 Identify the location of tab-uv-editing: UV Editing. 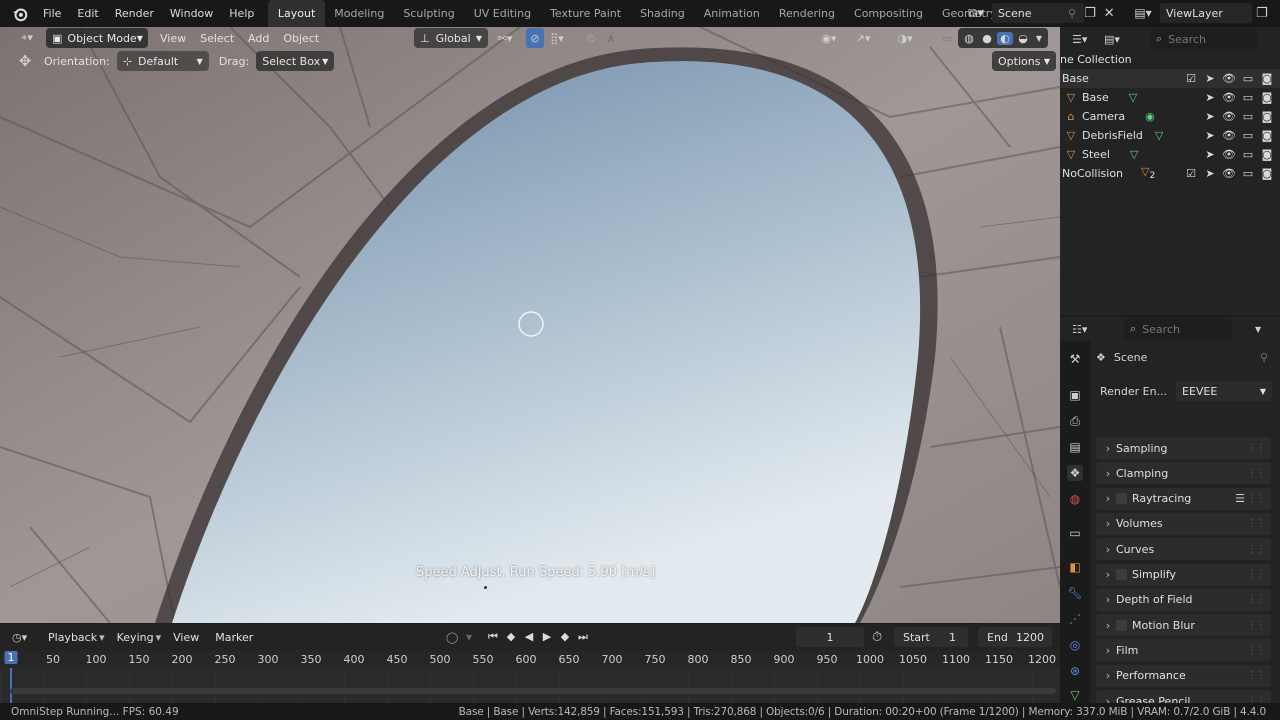
(502, 13).